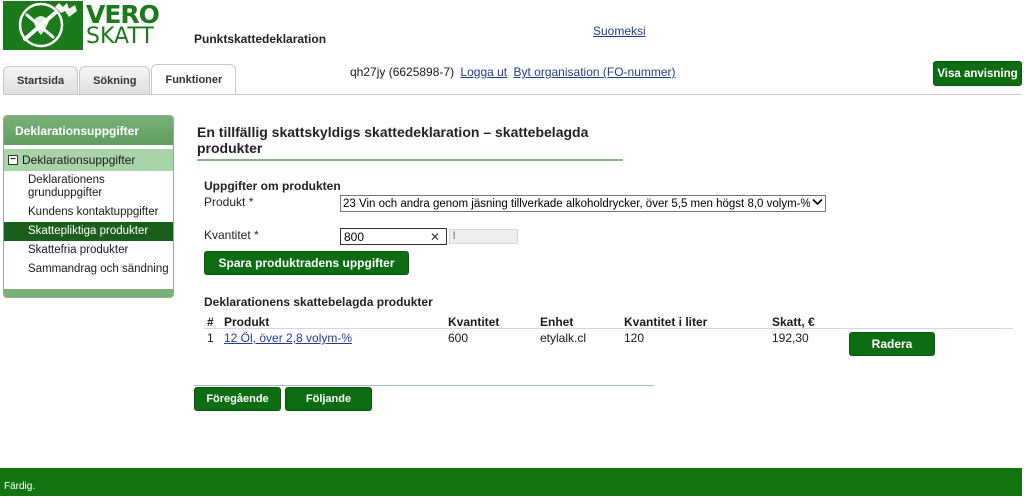  Describe the element at coordinates (402, 72) in the screenshot. I see `user-id: qh27jy (6625898-7)` at that location.